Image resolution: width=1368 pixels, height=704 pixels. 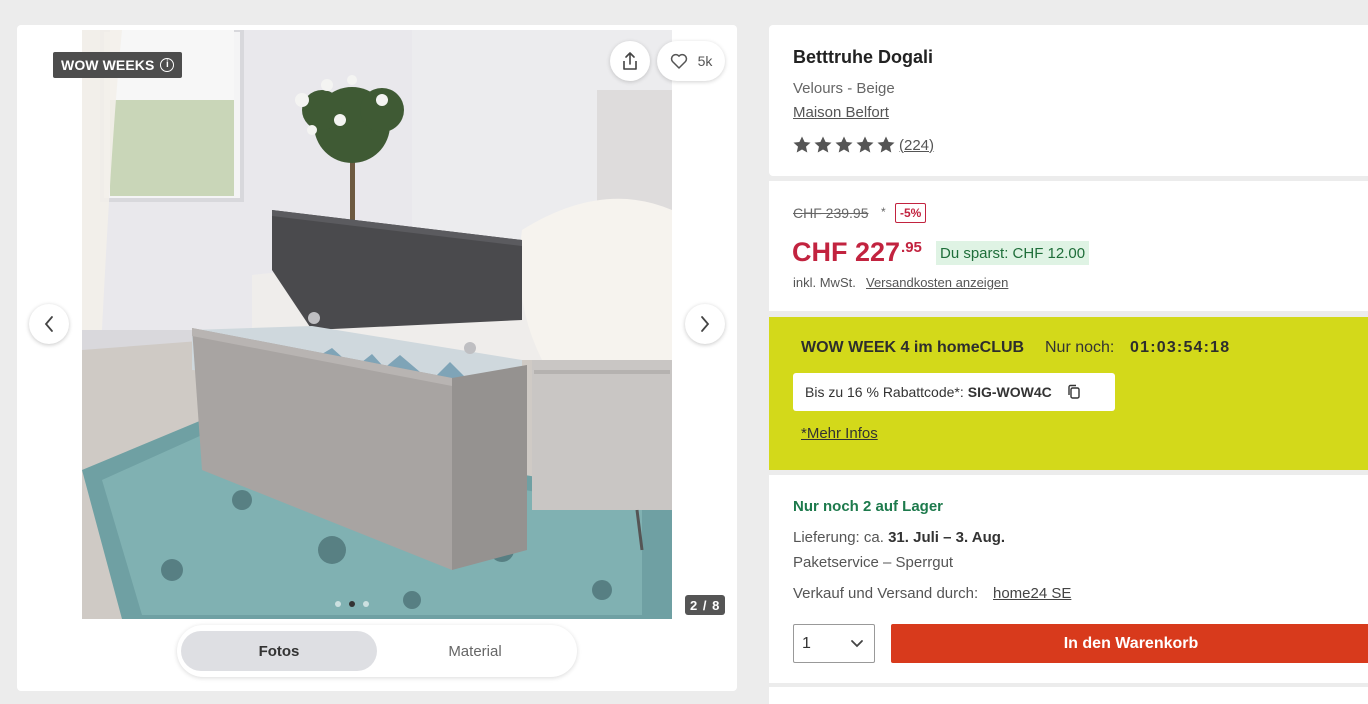 I want to click on share-button, so click(x=630, y=61).